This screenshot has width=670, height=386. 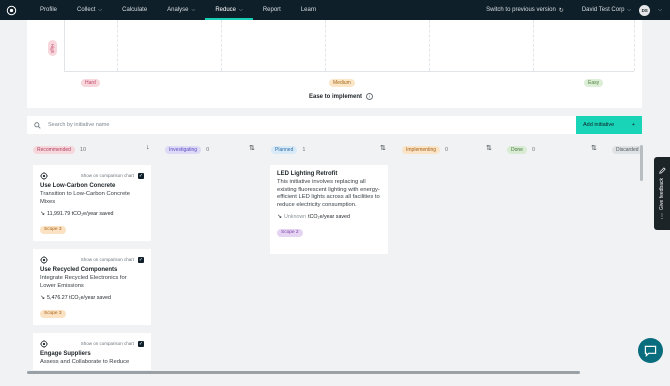 I want to click on nav-item-learn: Learn, so click(x=308, y=10).